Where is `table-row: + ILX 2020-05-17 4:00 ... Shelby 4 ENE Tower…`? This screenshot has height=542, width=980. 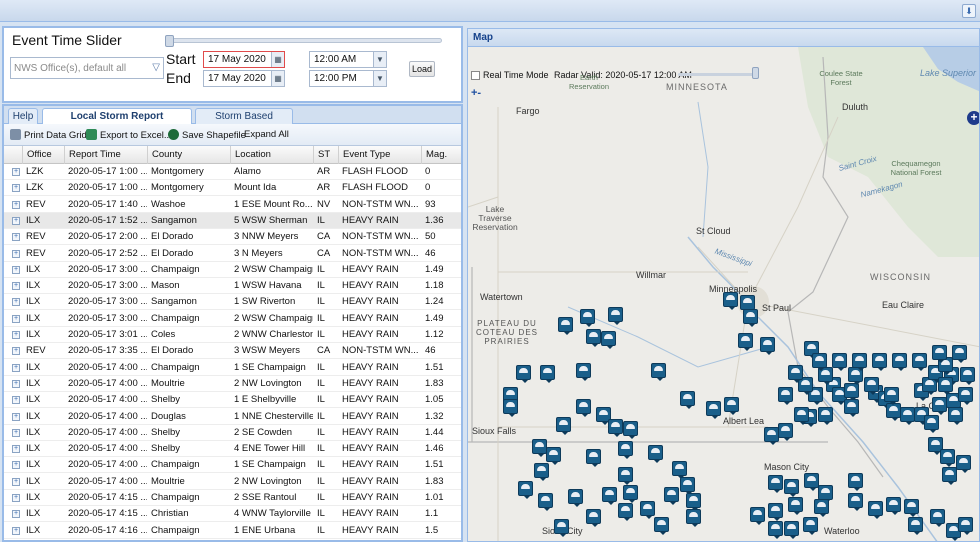
table-row: + ILX 2020-05-17 4:00 ... Shelby 4 ENE Tower… is located at coordinates (232, 449).